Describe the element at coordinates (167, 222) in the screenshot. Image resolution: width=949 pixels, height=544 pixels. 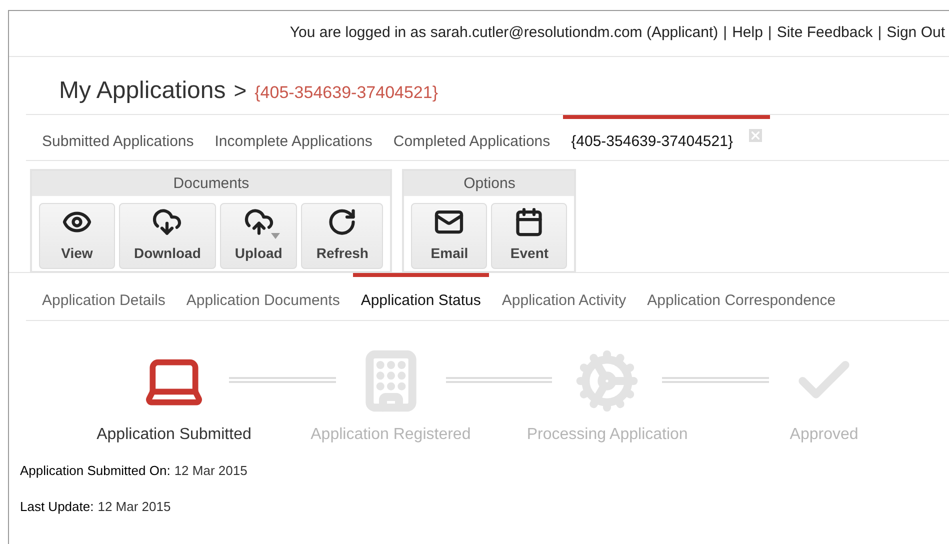
I see `cloud-download-icon` at that location.